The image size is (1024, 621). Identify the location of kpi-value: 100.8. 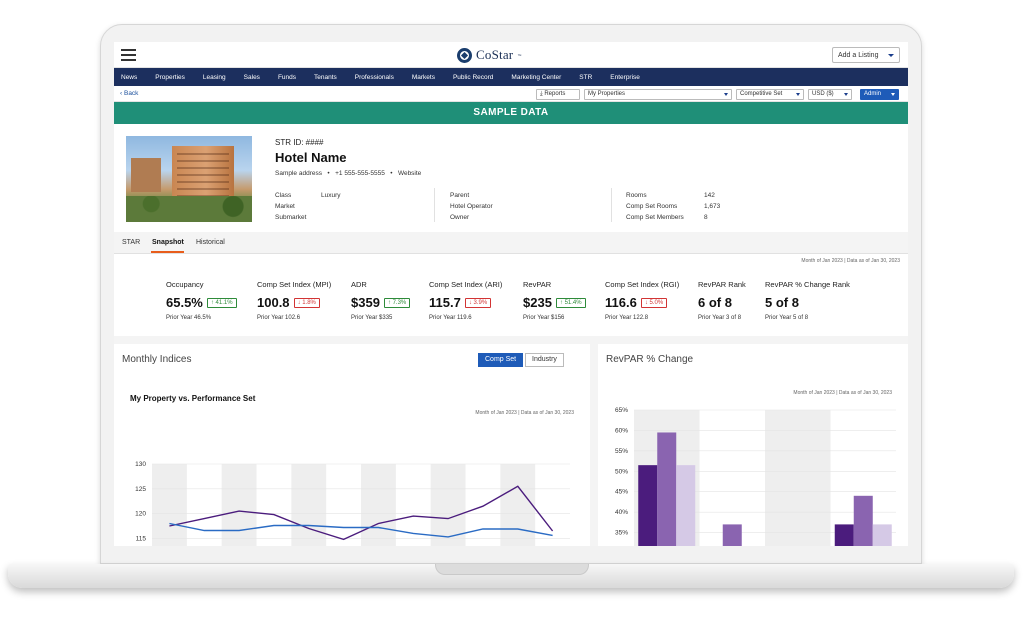
(273, 302).